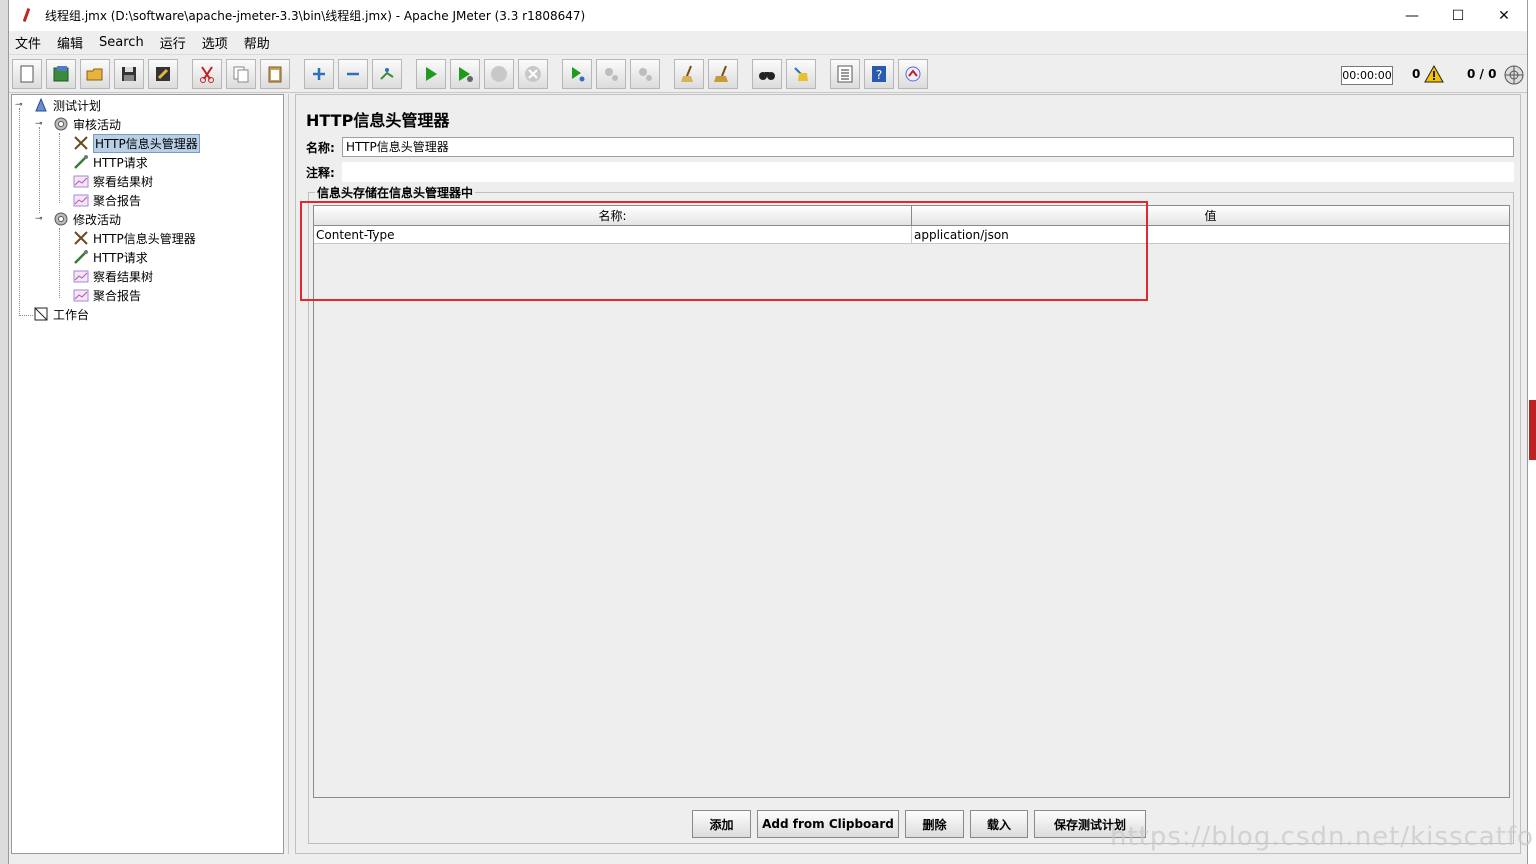 The height and width of the screenshot is (864, 1536). What do you see at coordinates (801, 74) in the screenshot?
I see `reset-search-button` at bounding box center [801, 74].